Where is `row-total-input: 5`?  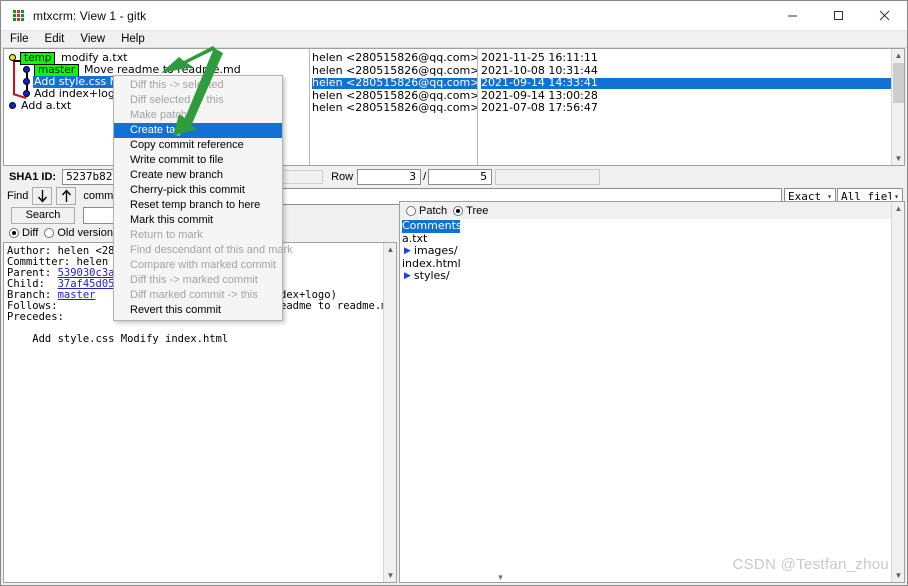
row-total-input: 5 is located at coordinates (460, 177).